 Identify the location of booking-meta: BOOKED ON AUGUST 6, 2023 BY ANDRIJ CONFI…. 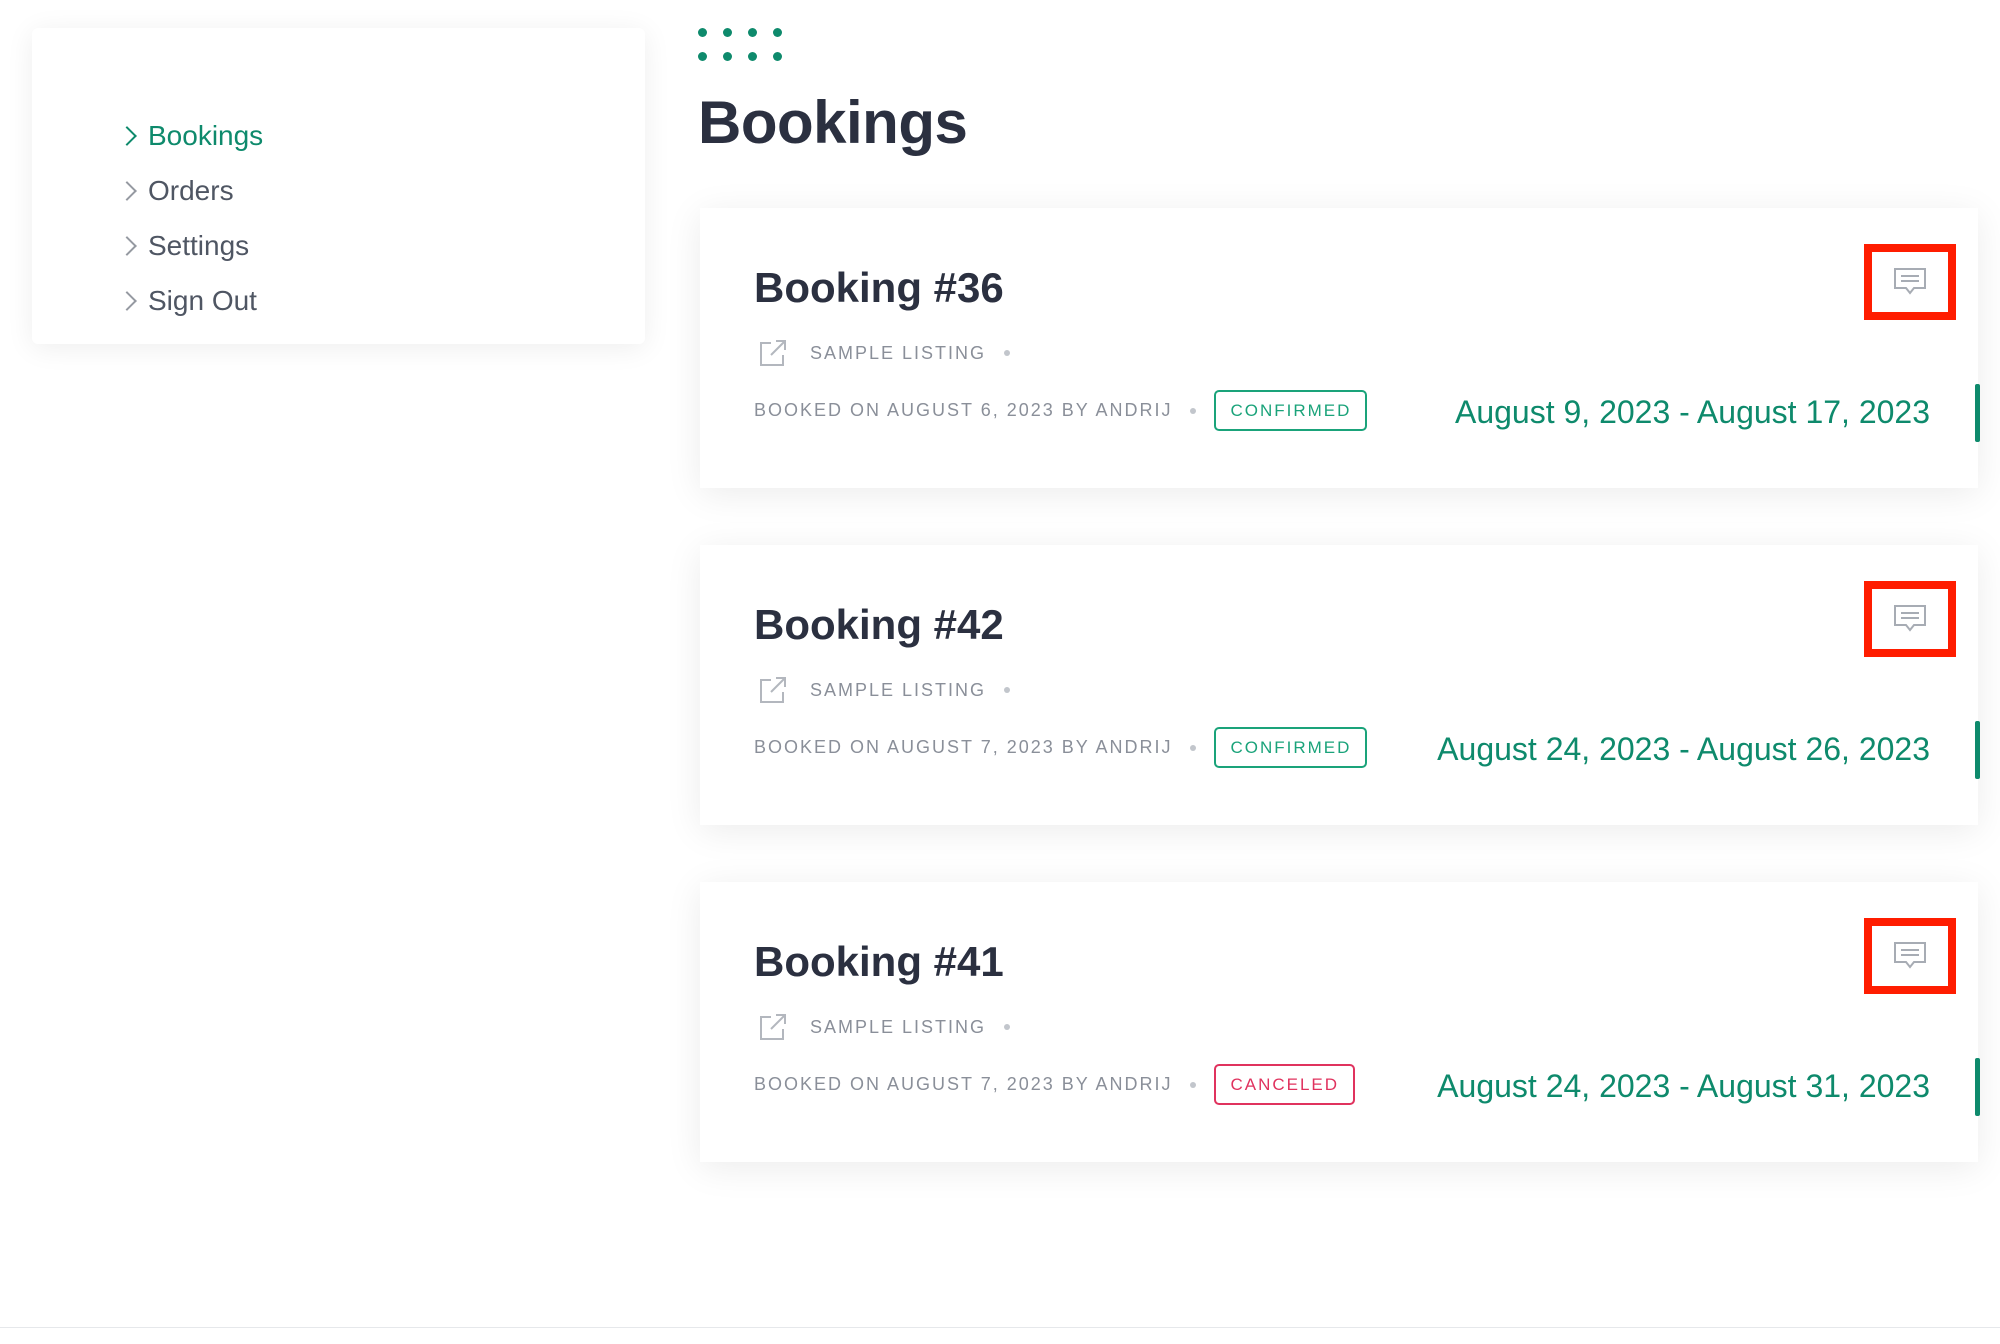
(1061, 410).